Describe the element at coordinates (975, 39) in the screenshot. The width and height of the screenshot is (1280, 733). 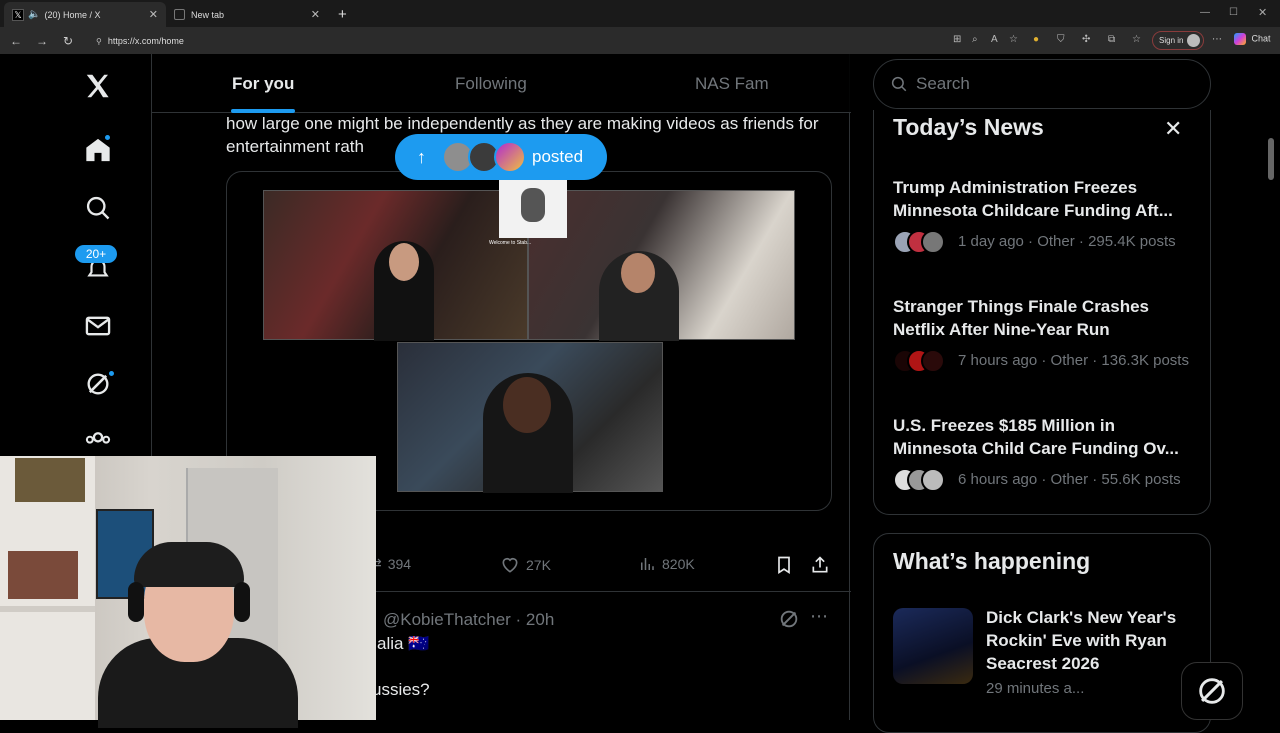
I see `zoom-icon: ⌕` at that location.